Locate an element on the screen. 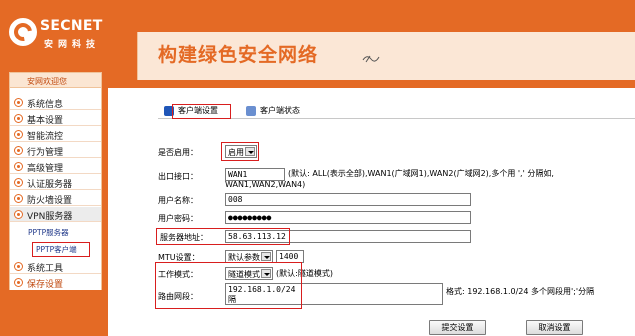  sidebar-item-traffic-control: 智能流控 is located at coordinates (55, 134).